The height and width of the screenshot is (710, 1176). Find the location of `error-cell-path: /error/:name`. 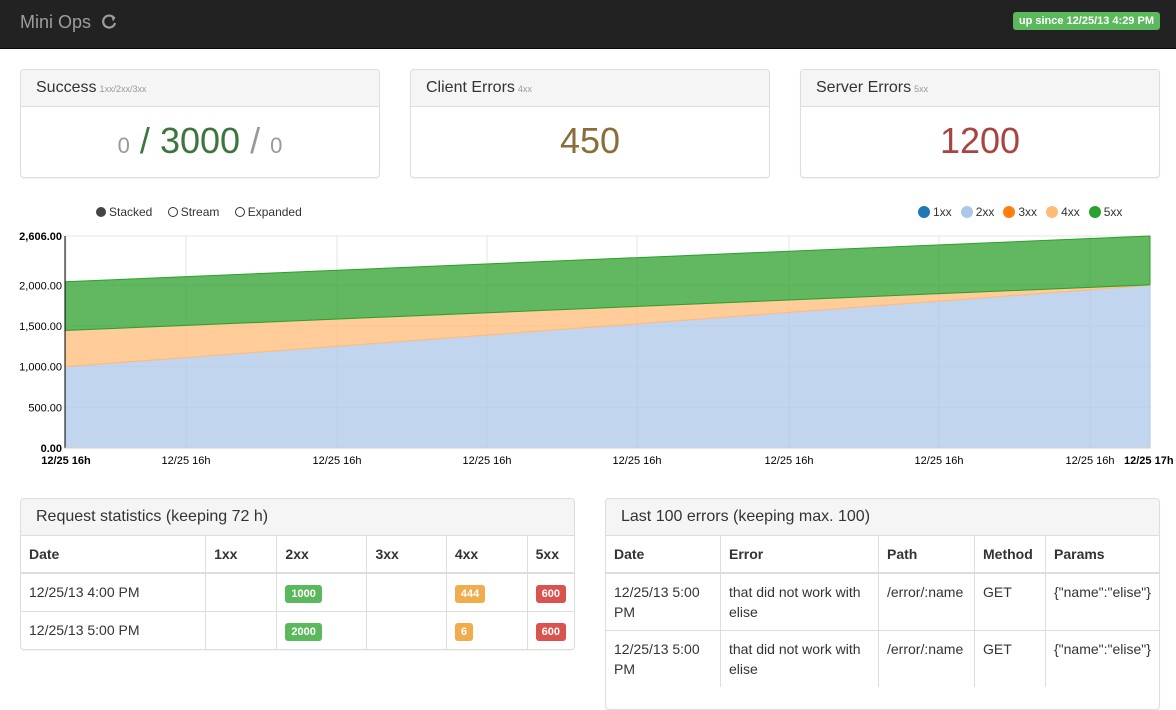

error-cell-path: /error/:name is located at coordinates (926, 658).